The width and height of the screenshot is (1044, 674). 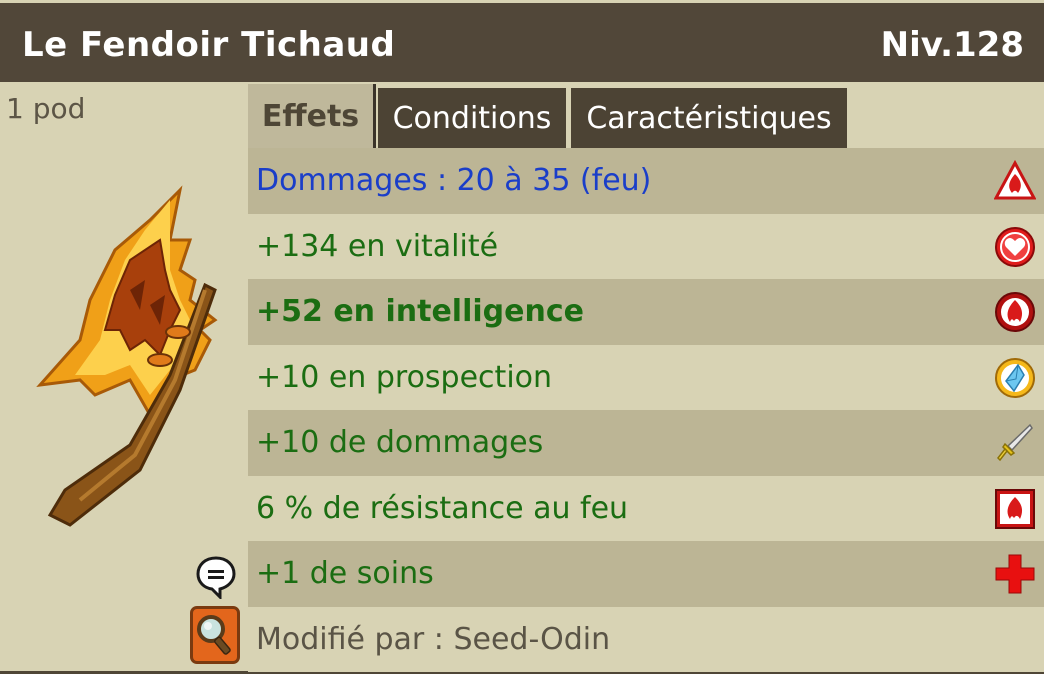 What do you see at coordinates (312, 116) in the screenshot?
I see `tab-effets: Effets` at bounding box center [312, 116].